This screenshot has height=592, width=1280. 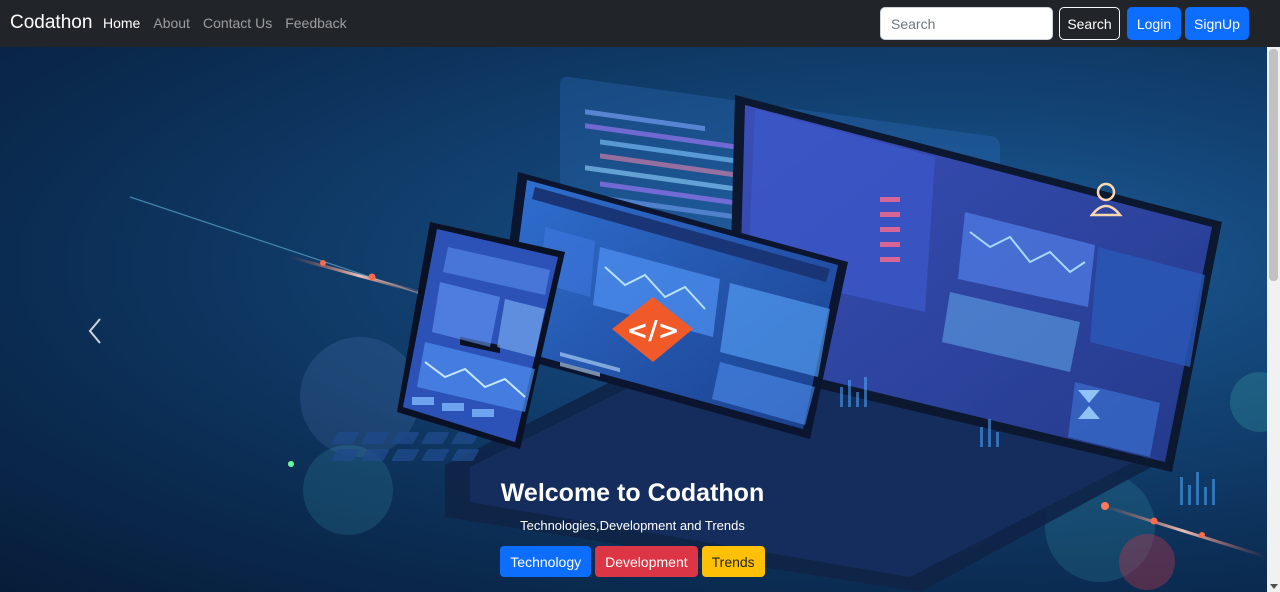 I want to click on development-button: Development, so click(x=646, y=561).